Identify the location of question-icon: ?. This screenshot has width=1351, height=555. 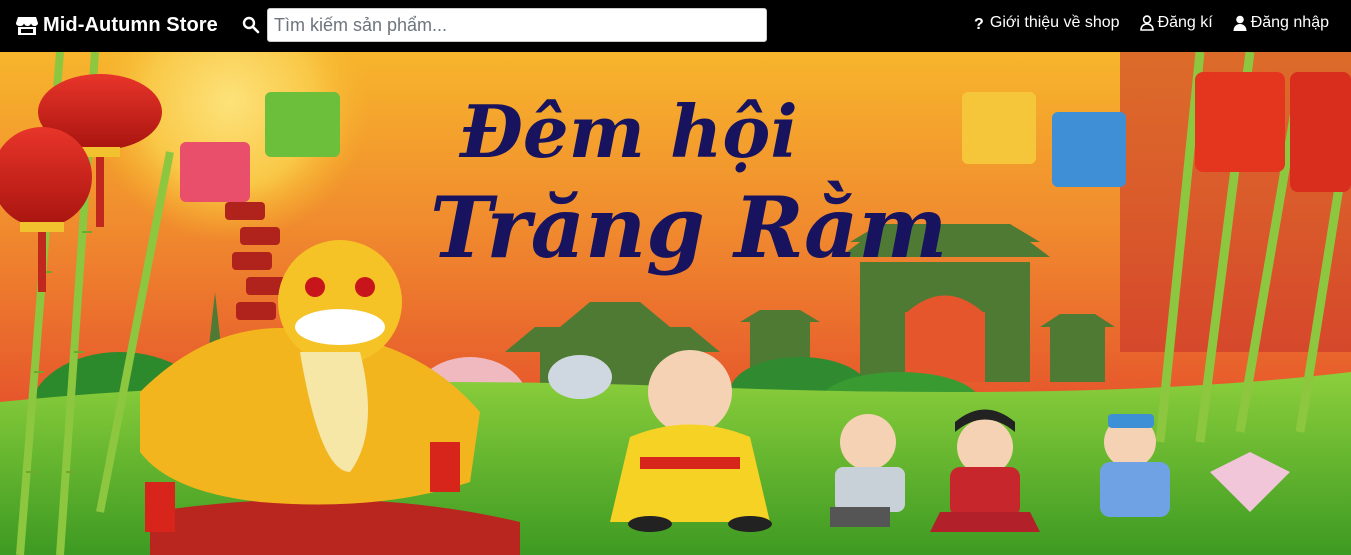
(979, 23).